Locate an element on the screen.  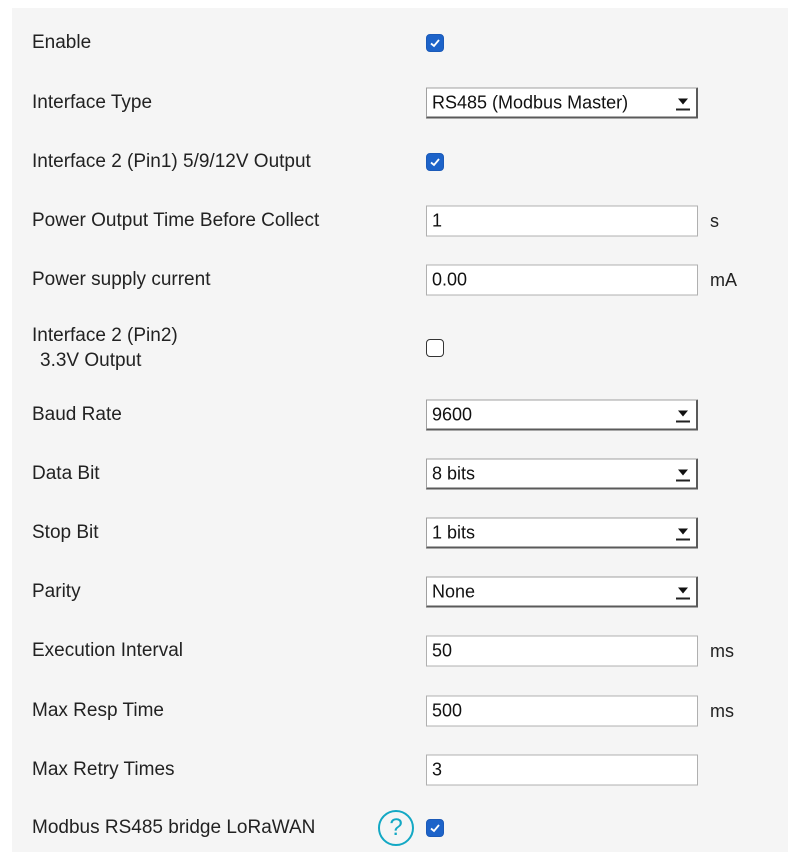
interface2-pin1-output-checkbox is located at coordinates (435, 162).